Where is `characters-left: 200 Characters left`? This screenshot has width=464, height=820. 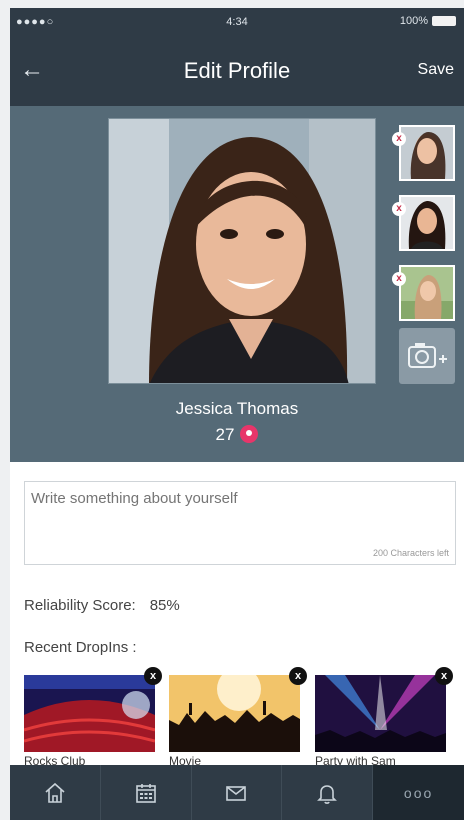
characters-left: 200 Characters left is located at coordinates (410, 553).